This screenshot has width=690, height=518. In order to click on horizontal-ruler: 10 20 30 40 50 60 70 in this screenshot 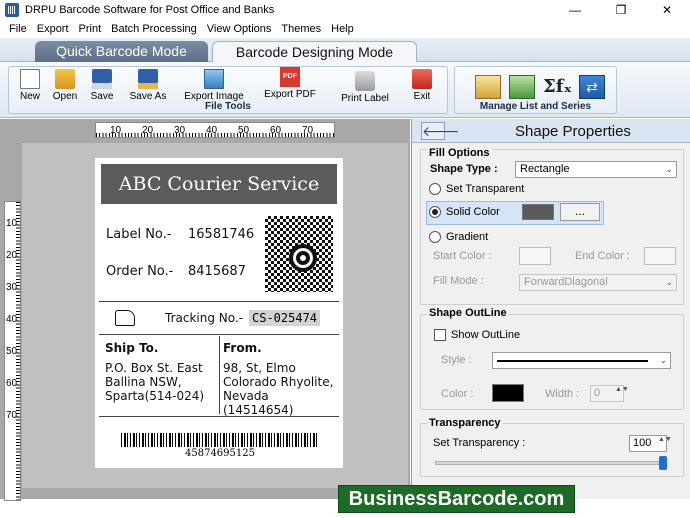, I will do `click(215, 130)`.